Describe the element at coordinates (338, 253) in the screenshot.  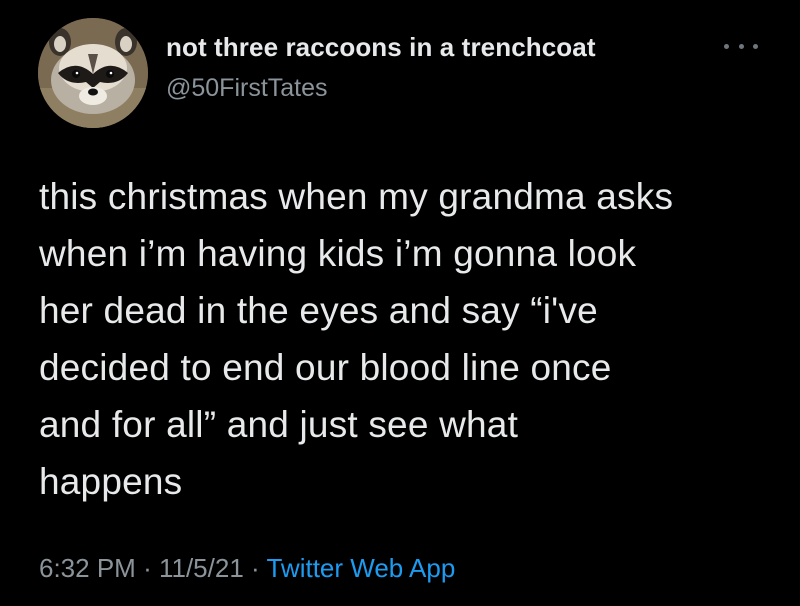
I see `tweet-line: when i’m having kids i’m gonna look` at that location.